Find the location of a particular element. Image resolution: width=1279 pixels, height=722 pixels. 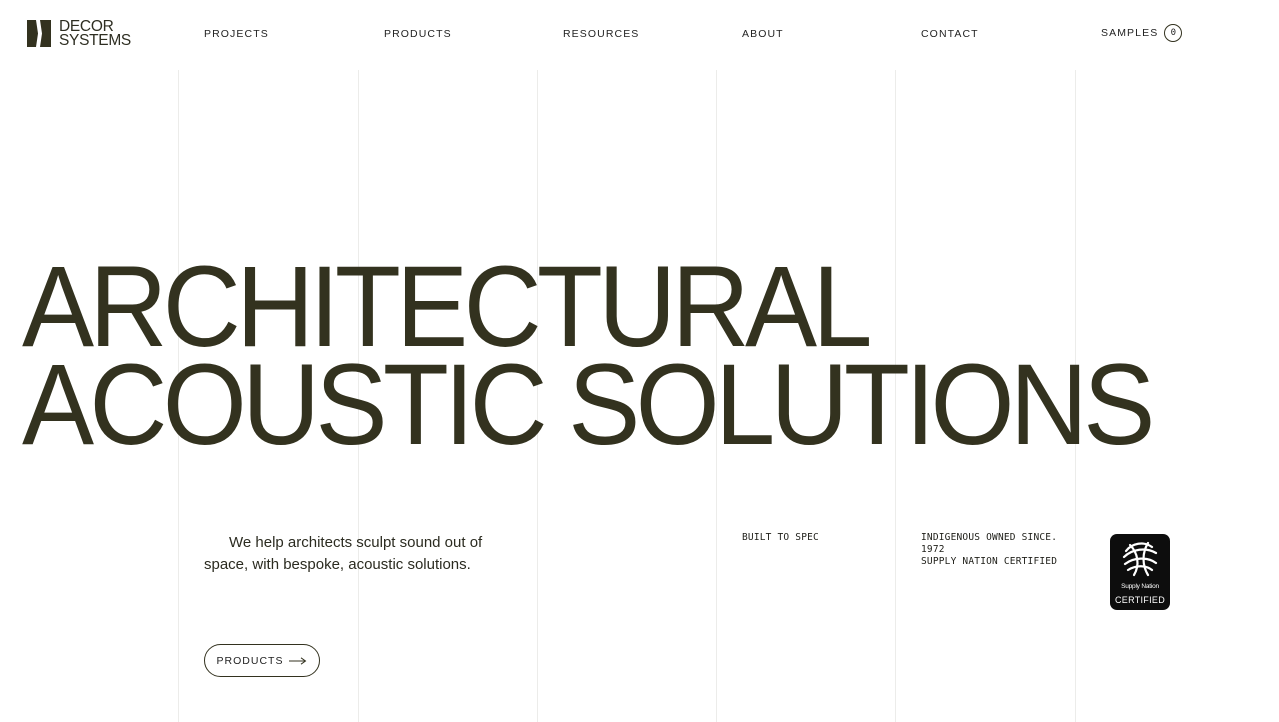

cert-line-1: Supply Nation is located at coordinates (1140, 586).